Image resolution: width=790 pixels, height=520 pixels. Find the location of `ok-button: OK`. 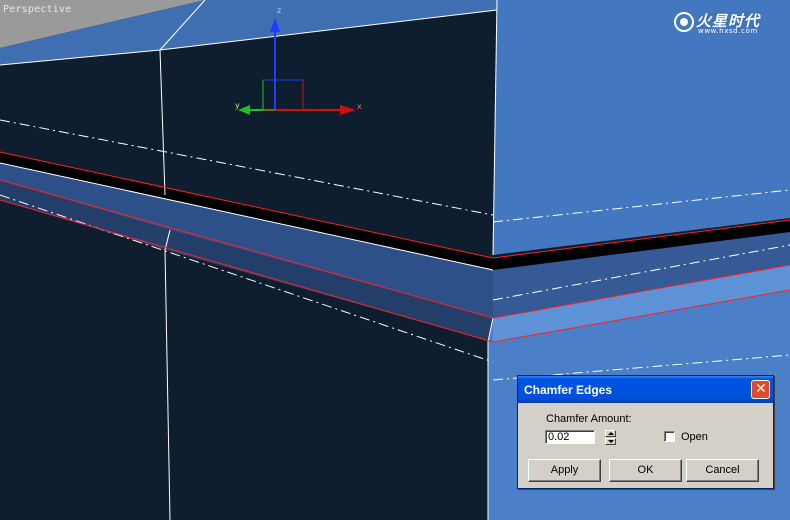

ok-button: OK is located at coordinates (645, 470).